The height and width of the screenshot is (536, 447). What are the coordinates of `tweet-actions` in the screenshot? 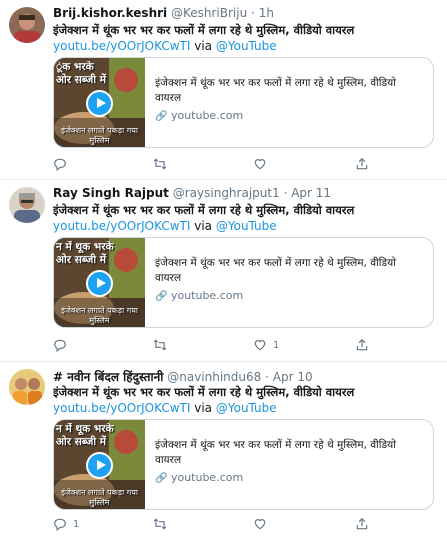 It's located at (218, 164).